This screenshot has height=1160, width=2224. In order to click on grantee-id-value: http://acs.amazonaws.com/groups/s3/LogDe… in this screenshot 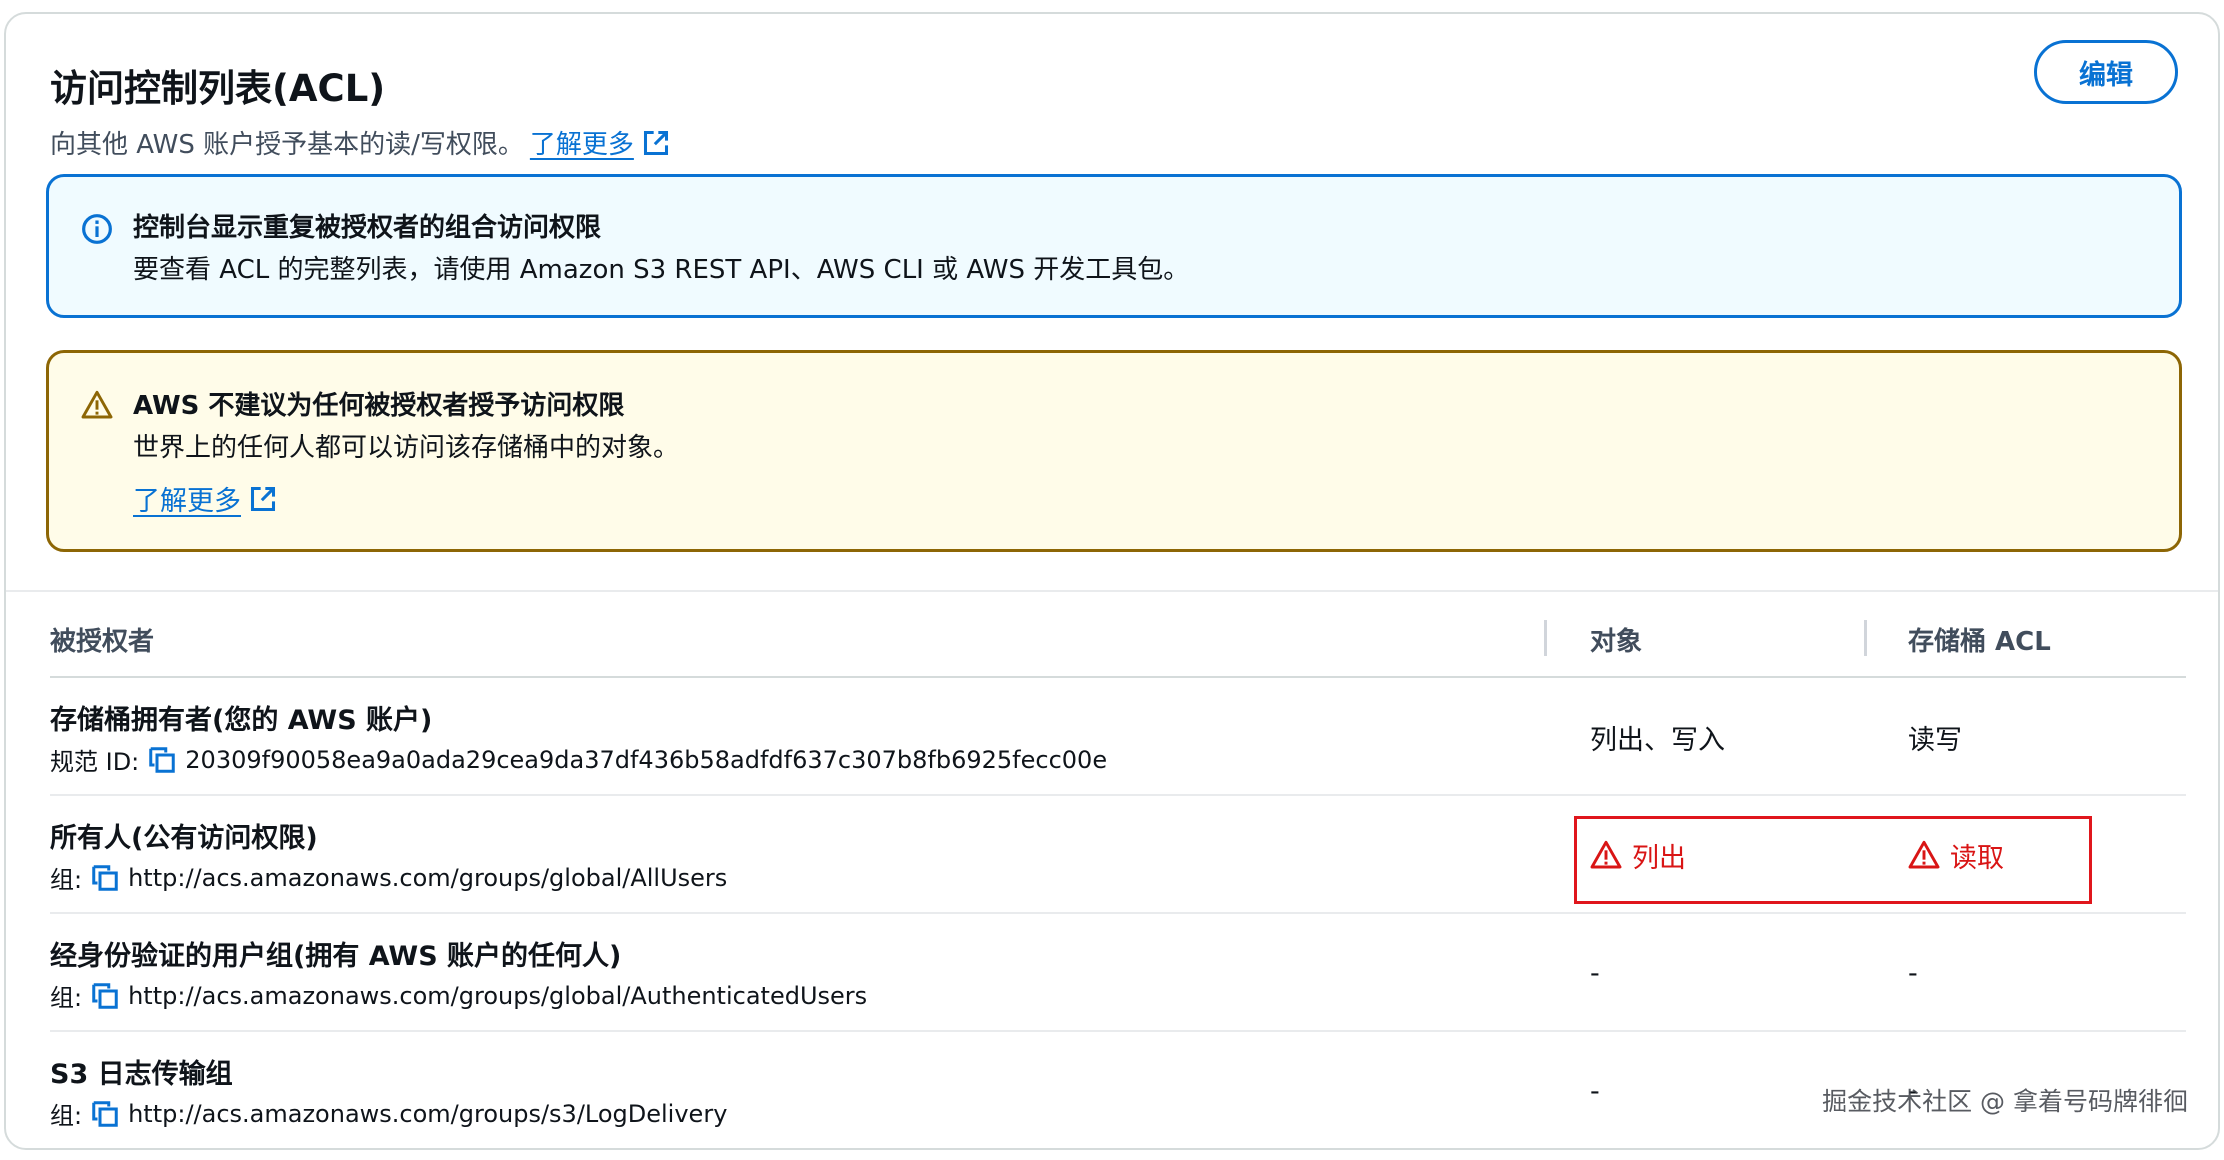, I will do `click(428, 1113)`.